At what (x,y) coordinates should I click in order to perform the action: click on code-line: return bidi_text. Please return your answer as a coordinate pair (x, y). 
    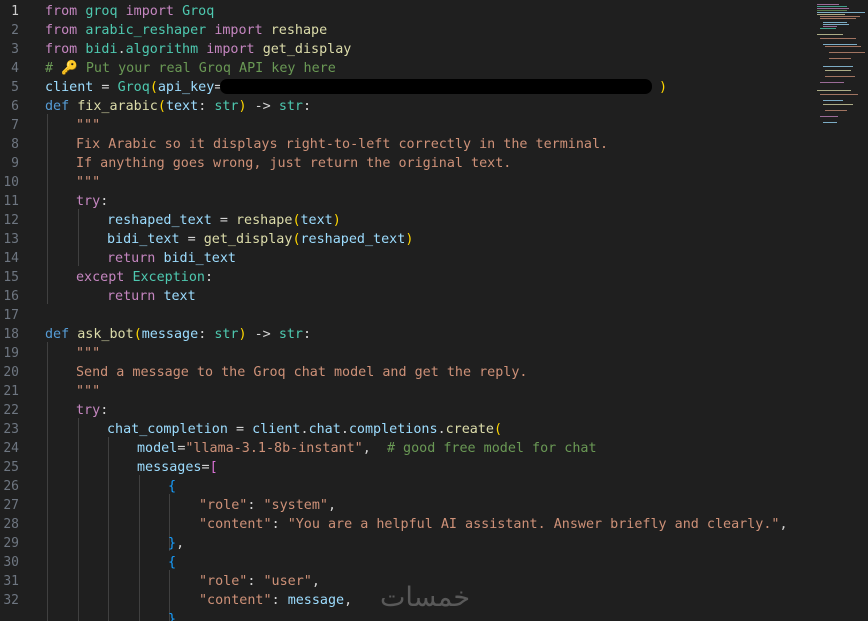
    Looking at the image, I should click on (171, 258).